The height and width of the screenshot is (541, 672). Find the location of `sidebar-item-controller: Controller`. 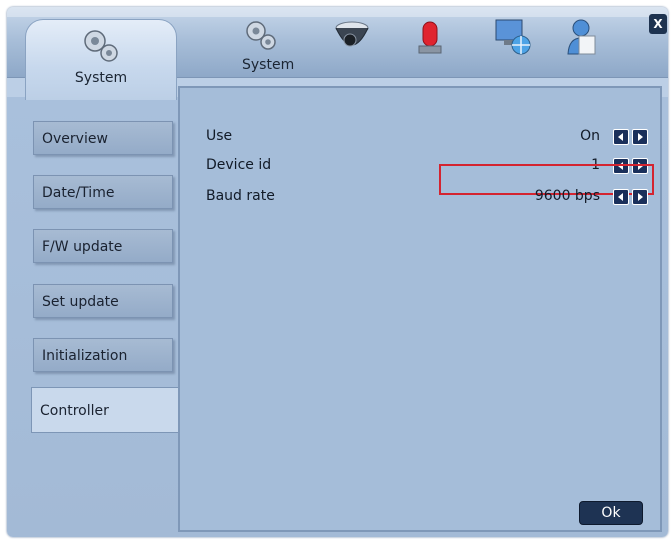

sidebar-item-controller: Controller is located at coordinates (105, 410).